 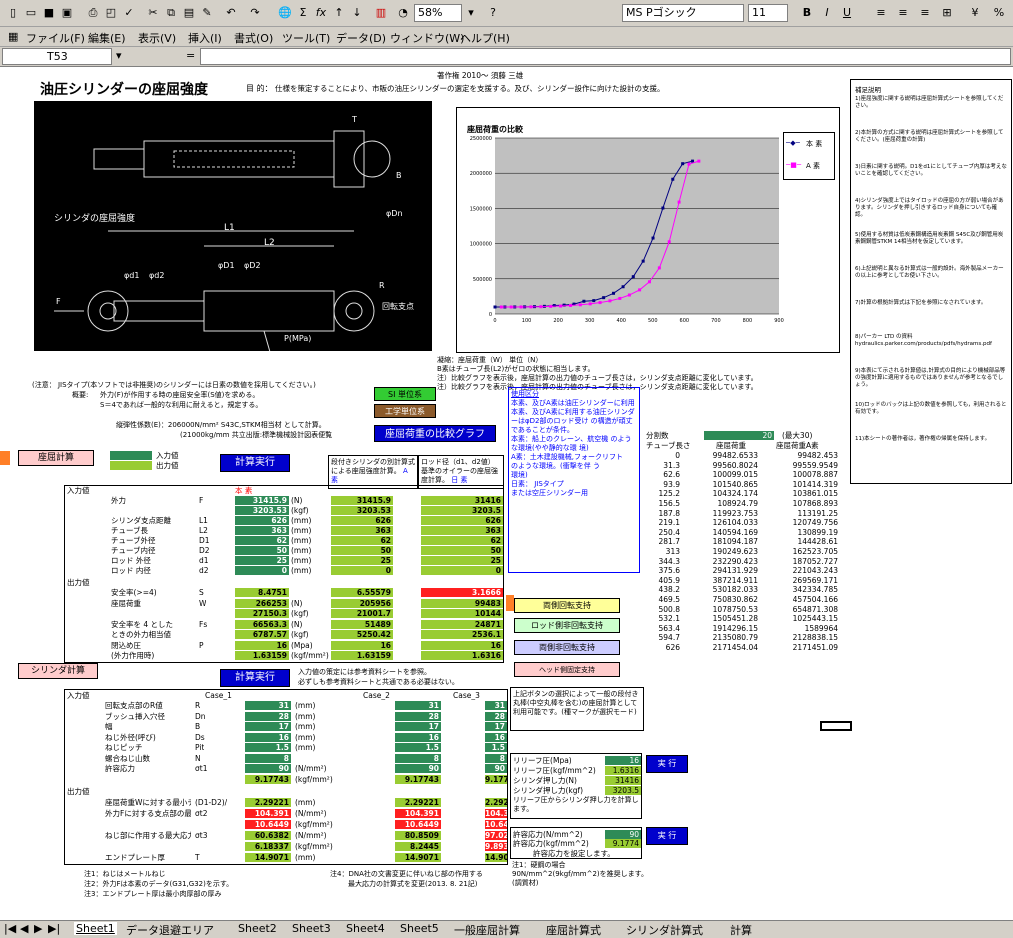 What do you see at coordinates (205, 38) in the screenshot?
I see `menu-insert: 挿入(I)` at bounding box center [205, 38].